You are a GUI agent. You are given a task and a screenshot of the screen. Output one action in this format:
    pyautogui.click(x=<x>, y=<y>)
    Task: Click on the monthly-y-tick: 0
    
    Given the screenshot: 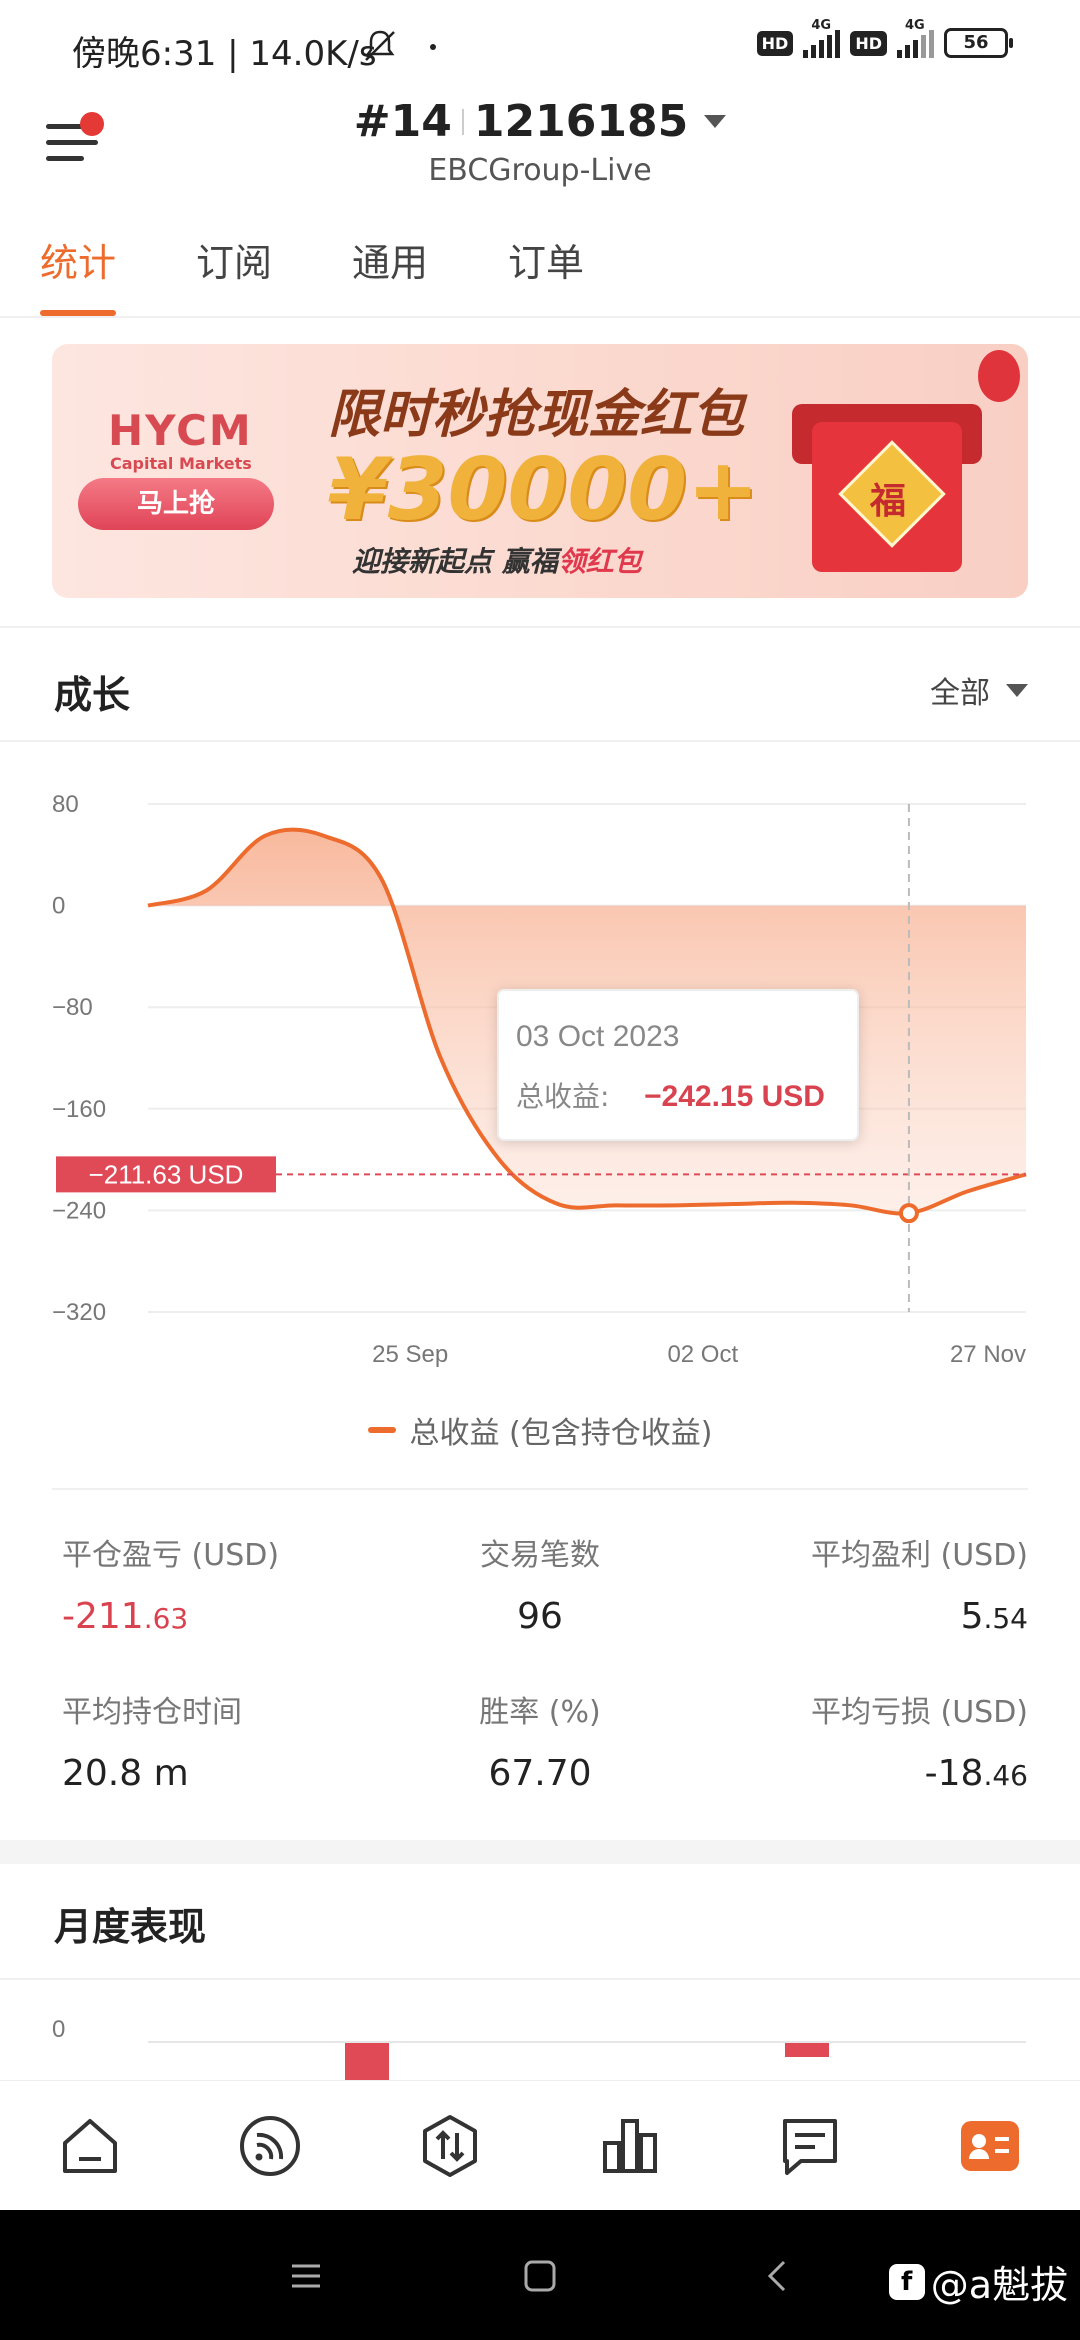 What is the action you would take?
    pyautogui.click(x=58, y=2029)
    